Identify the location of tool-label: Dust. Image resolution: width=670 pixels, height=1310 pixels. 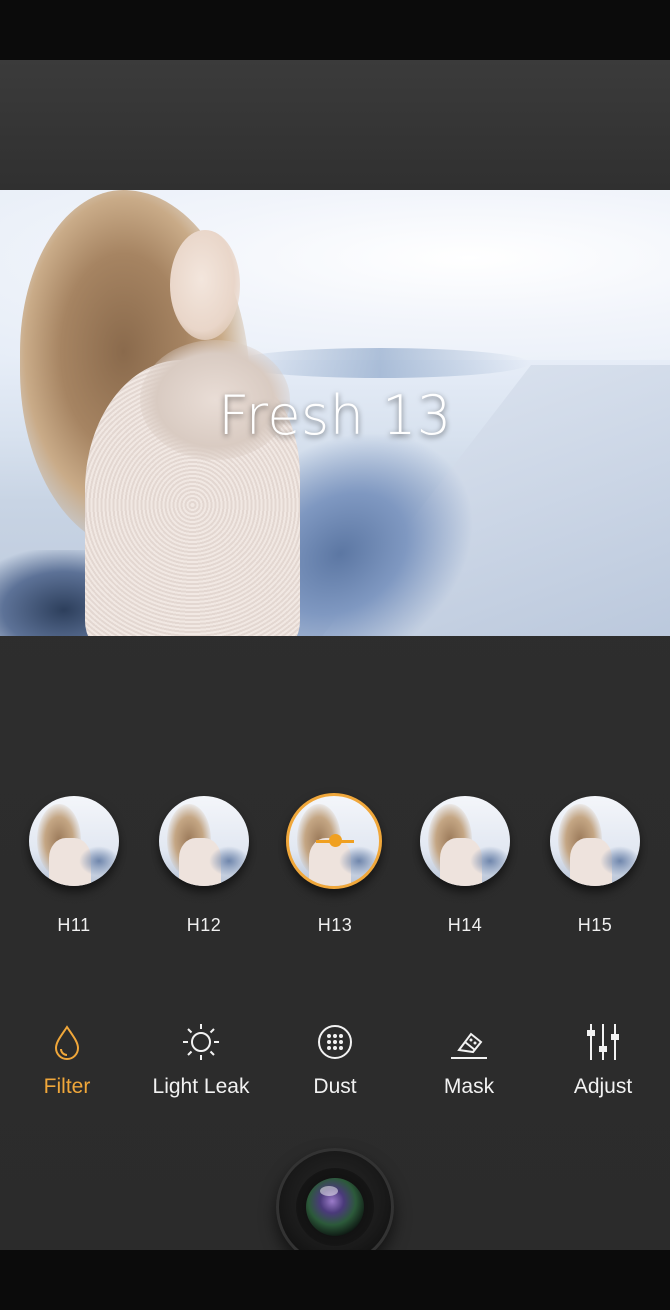
(335, 1086).